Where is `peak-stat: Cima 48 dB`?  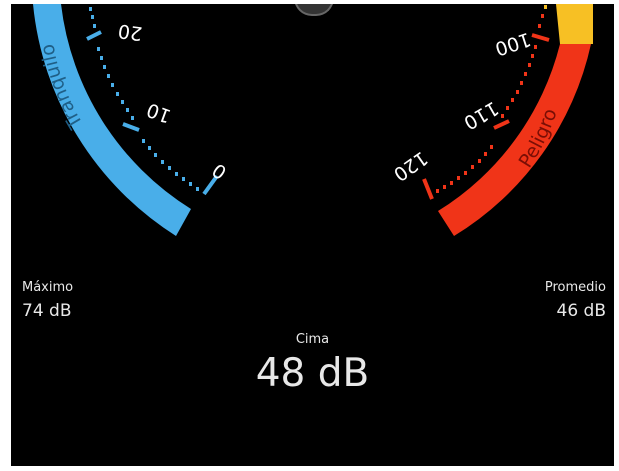 peak-stat: Cima 48 dB is located at coordinates (312, 364).